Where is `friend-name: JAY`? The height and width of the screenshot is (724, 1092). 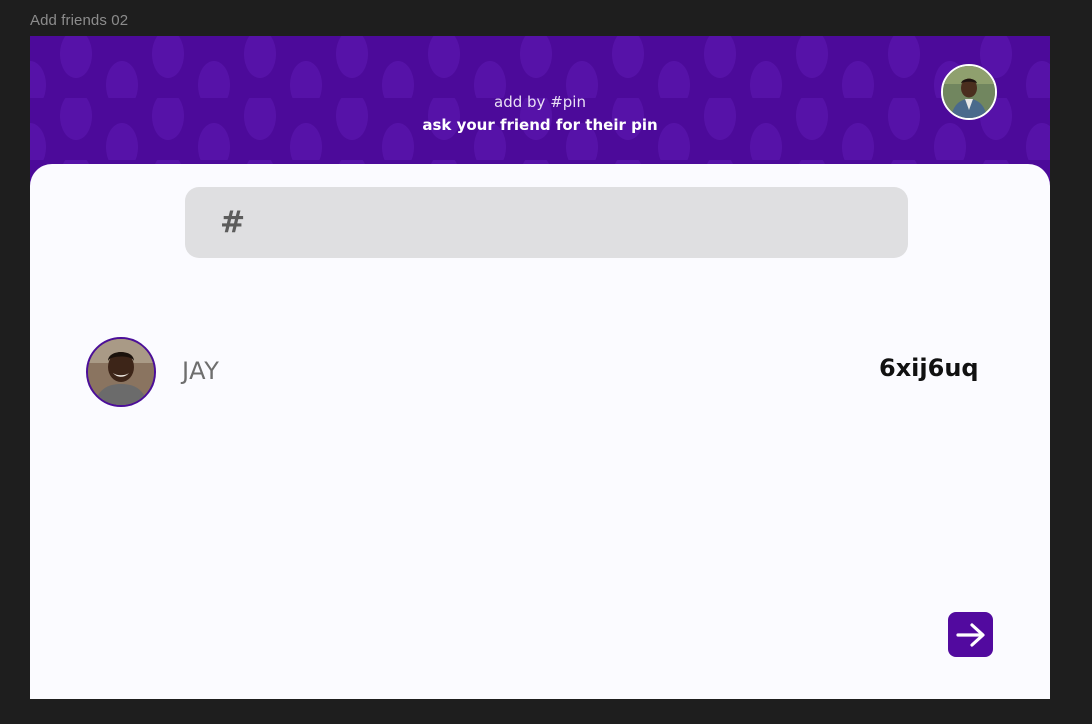
friend-name: JAY is located at coordinates (201, 371).